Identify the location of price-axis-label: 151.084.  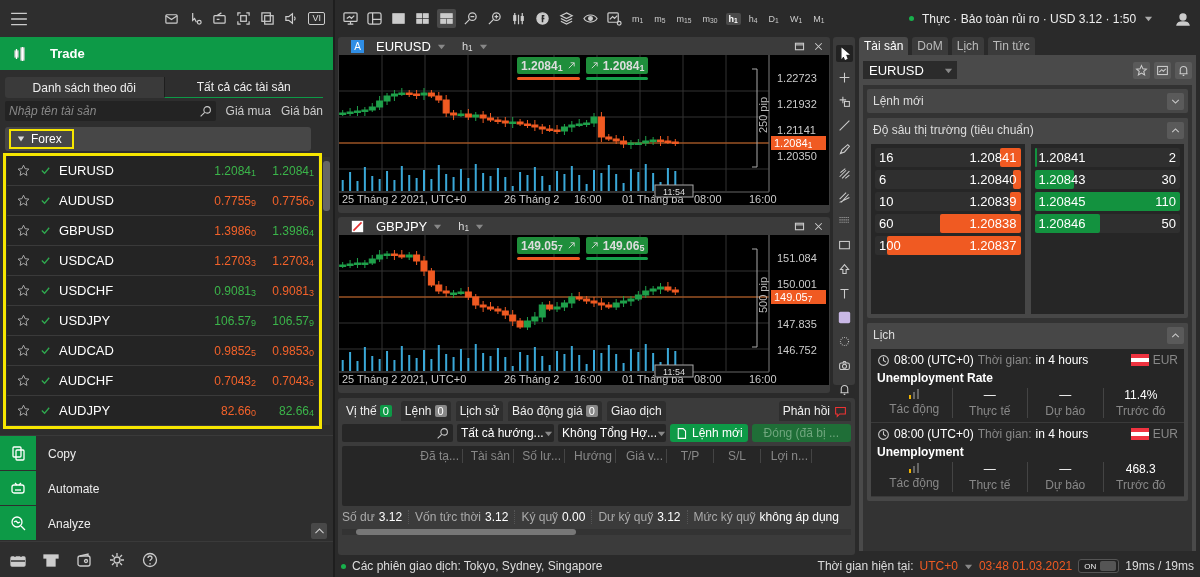
(797, 258).